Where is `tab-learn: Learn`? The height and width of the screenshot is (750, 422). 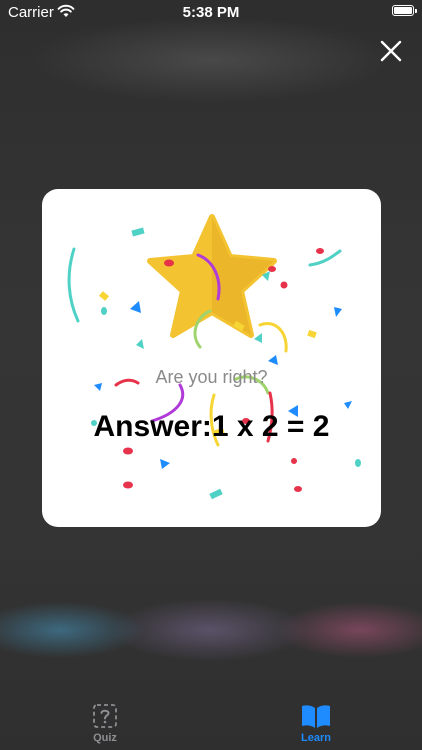 tab-learn: Learn is located at coordinates (316, 722).